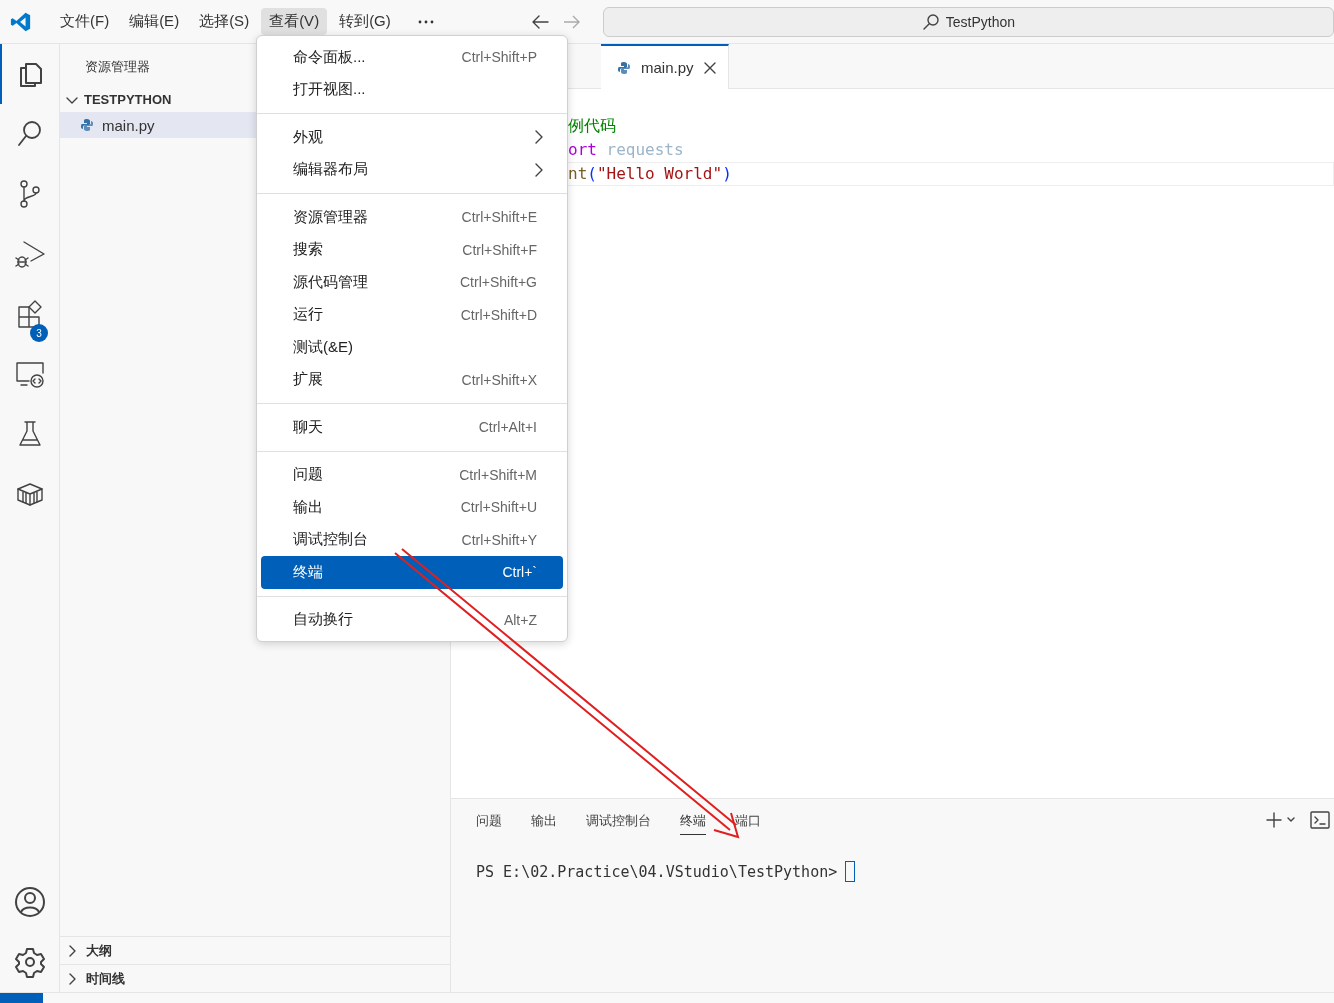 This screenshot has height=1003, width=1334. I want to click on menu-bar-item: 查看(V), so click(294, 21).